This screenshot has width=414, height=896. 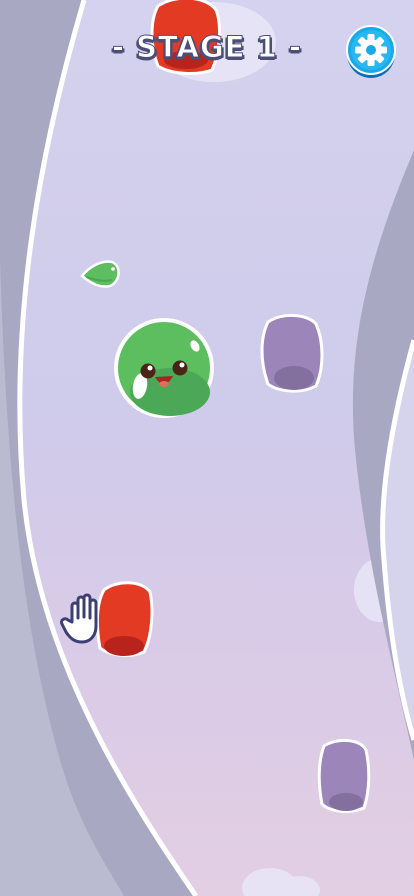 I want to click on gear-icon, so click(x=371, y=51).